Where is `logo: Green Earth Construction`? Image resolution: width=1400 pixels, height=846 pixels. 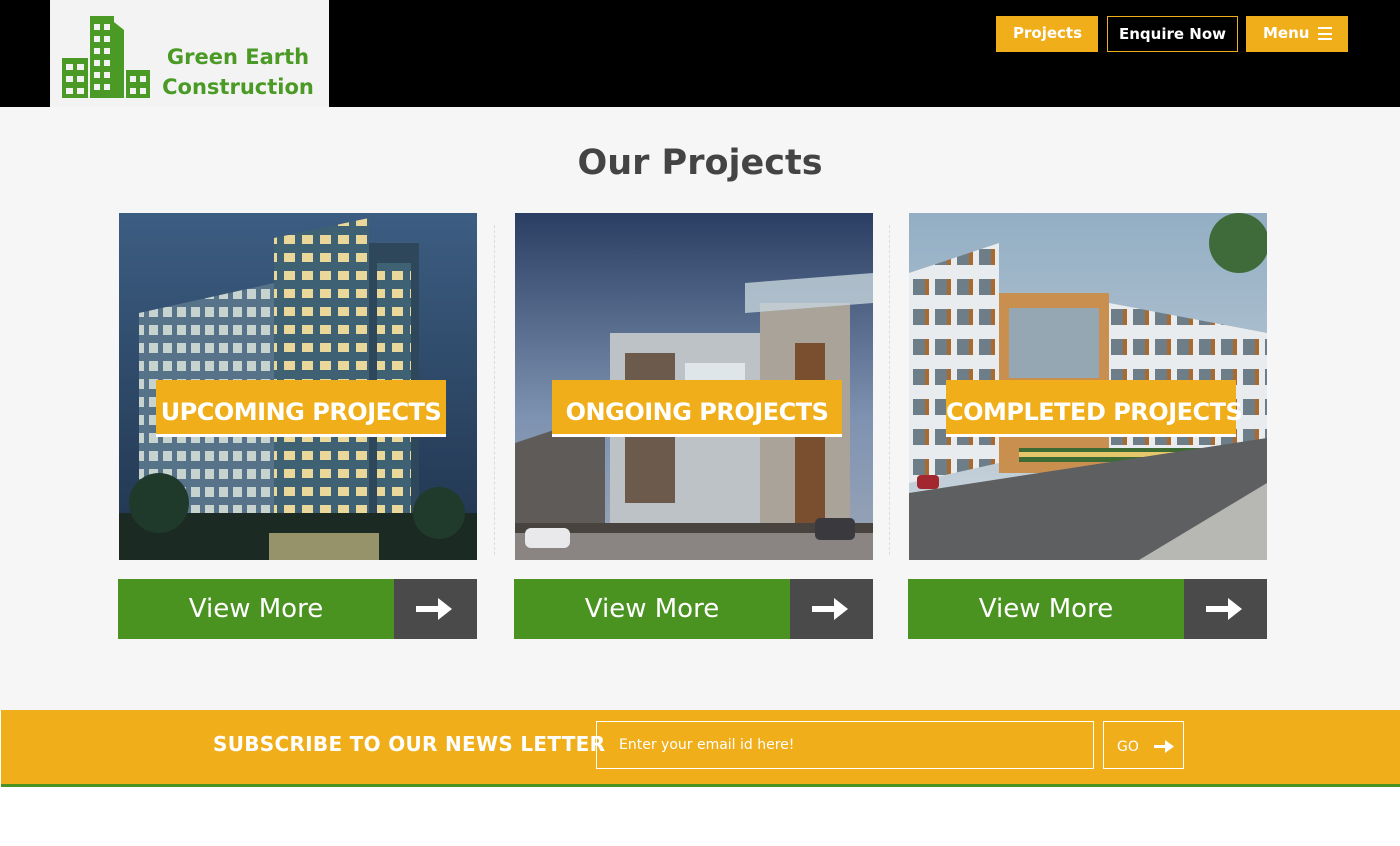 logo: Green Earth Construction is located at coordinates (189, 53).